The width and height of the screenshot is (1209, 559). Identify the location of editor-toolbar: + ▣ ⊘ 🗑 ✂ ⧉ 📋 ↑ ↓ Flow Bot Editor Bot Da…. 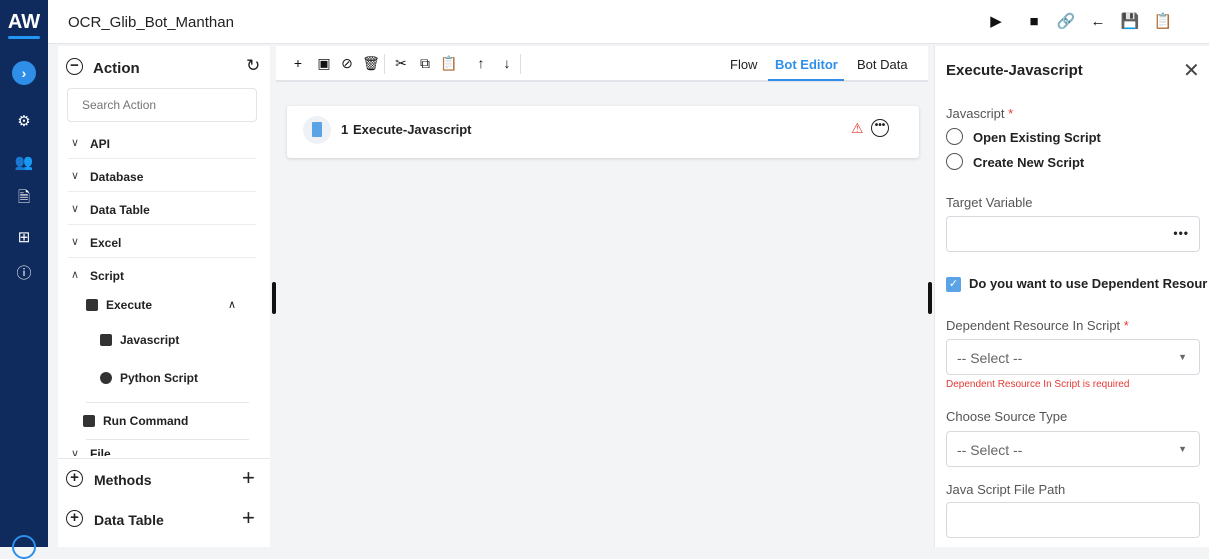
(602, 64).